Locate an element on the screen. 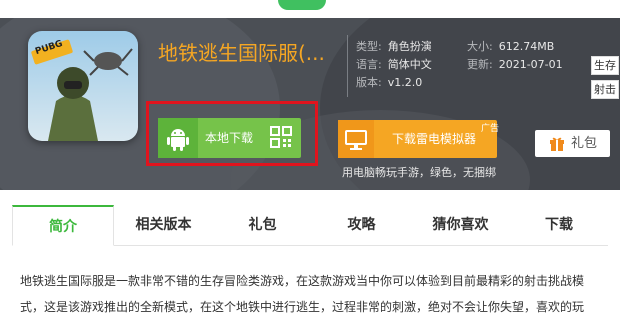 The image size is (620, 320). divider is located at coordinates (347, 66).